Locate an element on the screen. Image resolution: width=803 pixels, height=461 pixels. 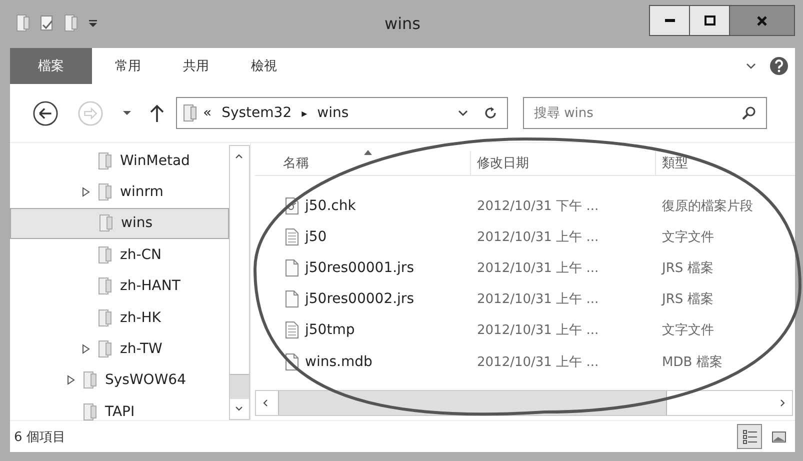
file-name: j50res00001.jrs is located at coordinates (359, 268).